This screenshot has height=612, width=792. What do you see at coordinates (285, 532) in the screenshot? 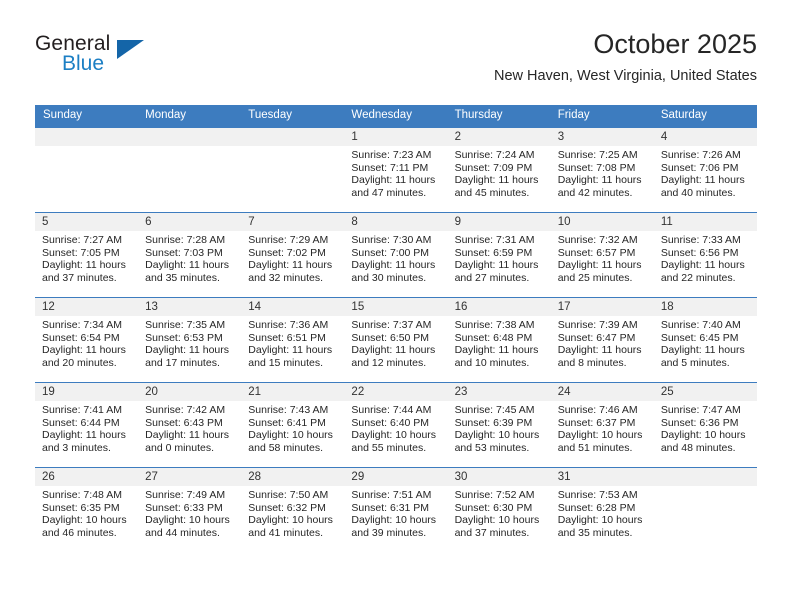
I see `daylight-text-line2: and 41 minutes.` at bounding box center [285, 532].